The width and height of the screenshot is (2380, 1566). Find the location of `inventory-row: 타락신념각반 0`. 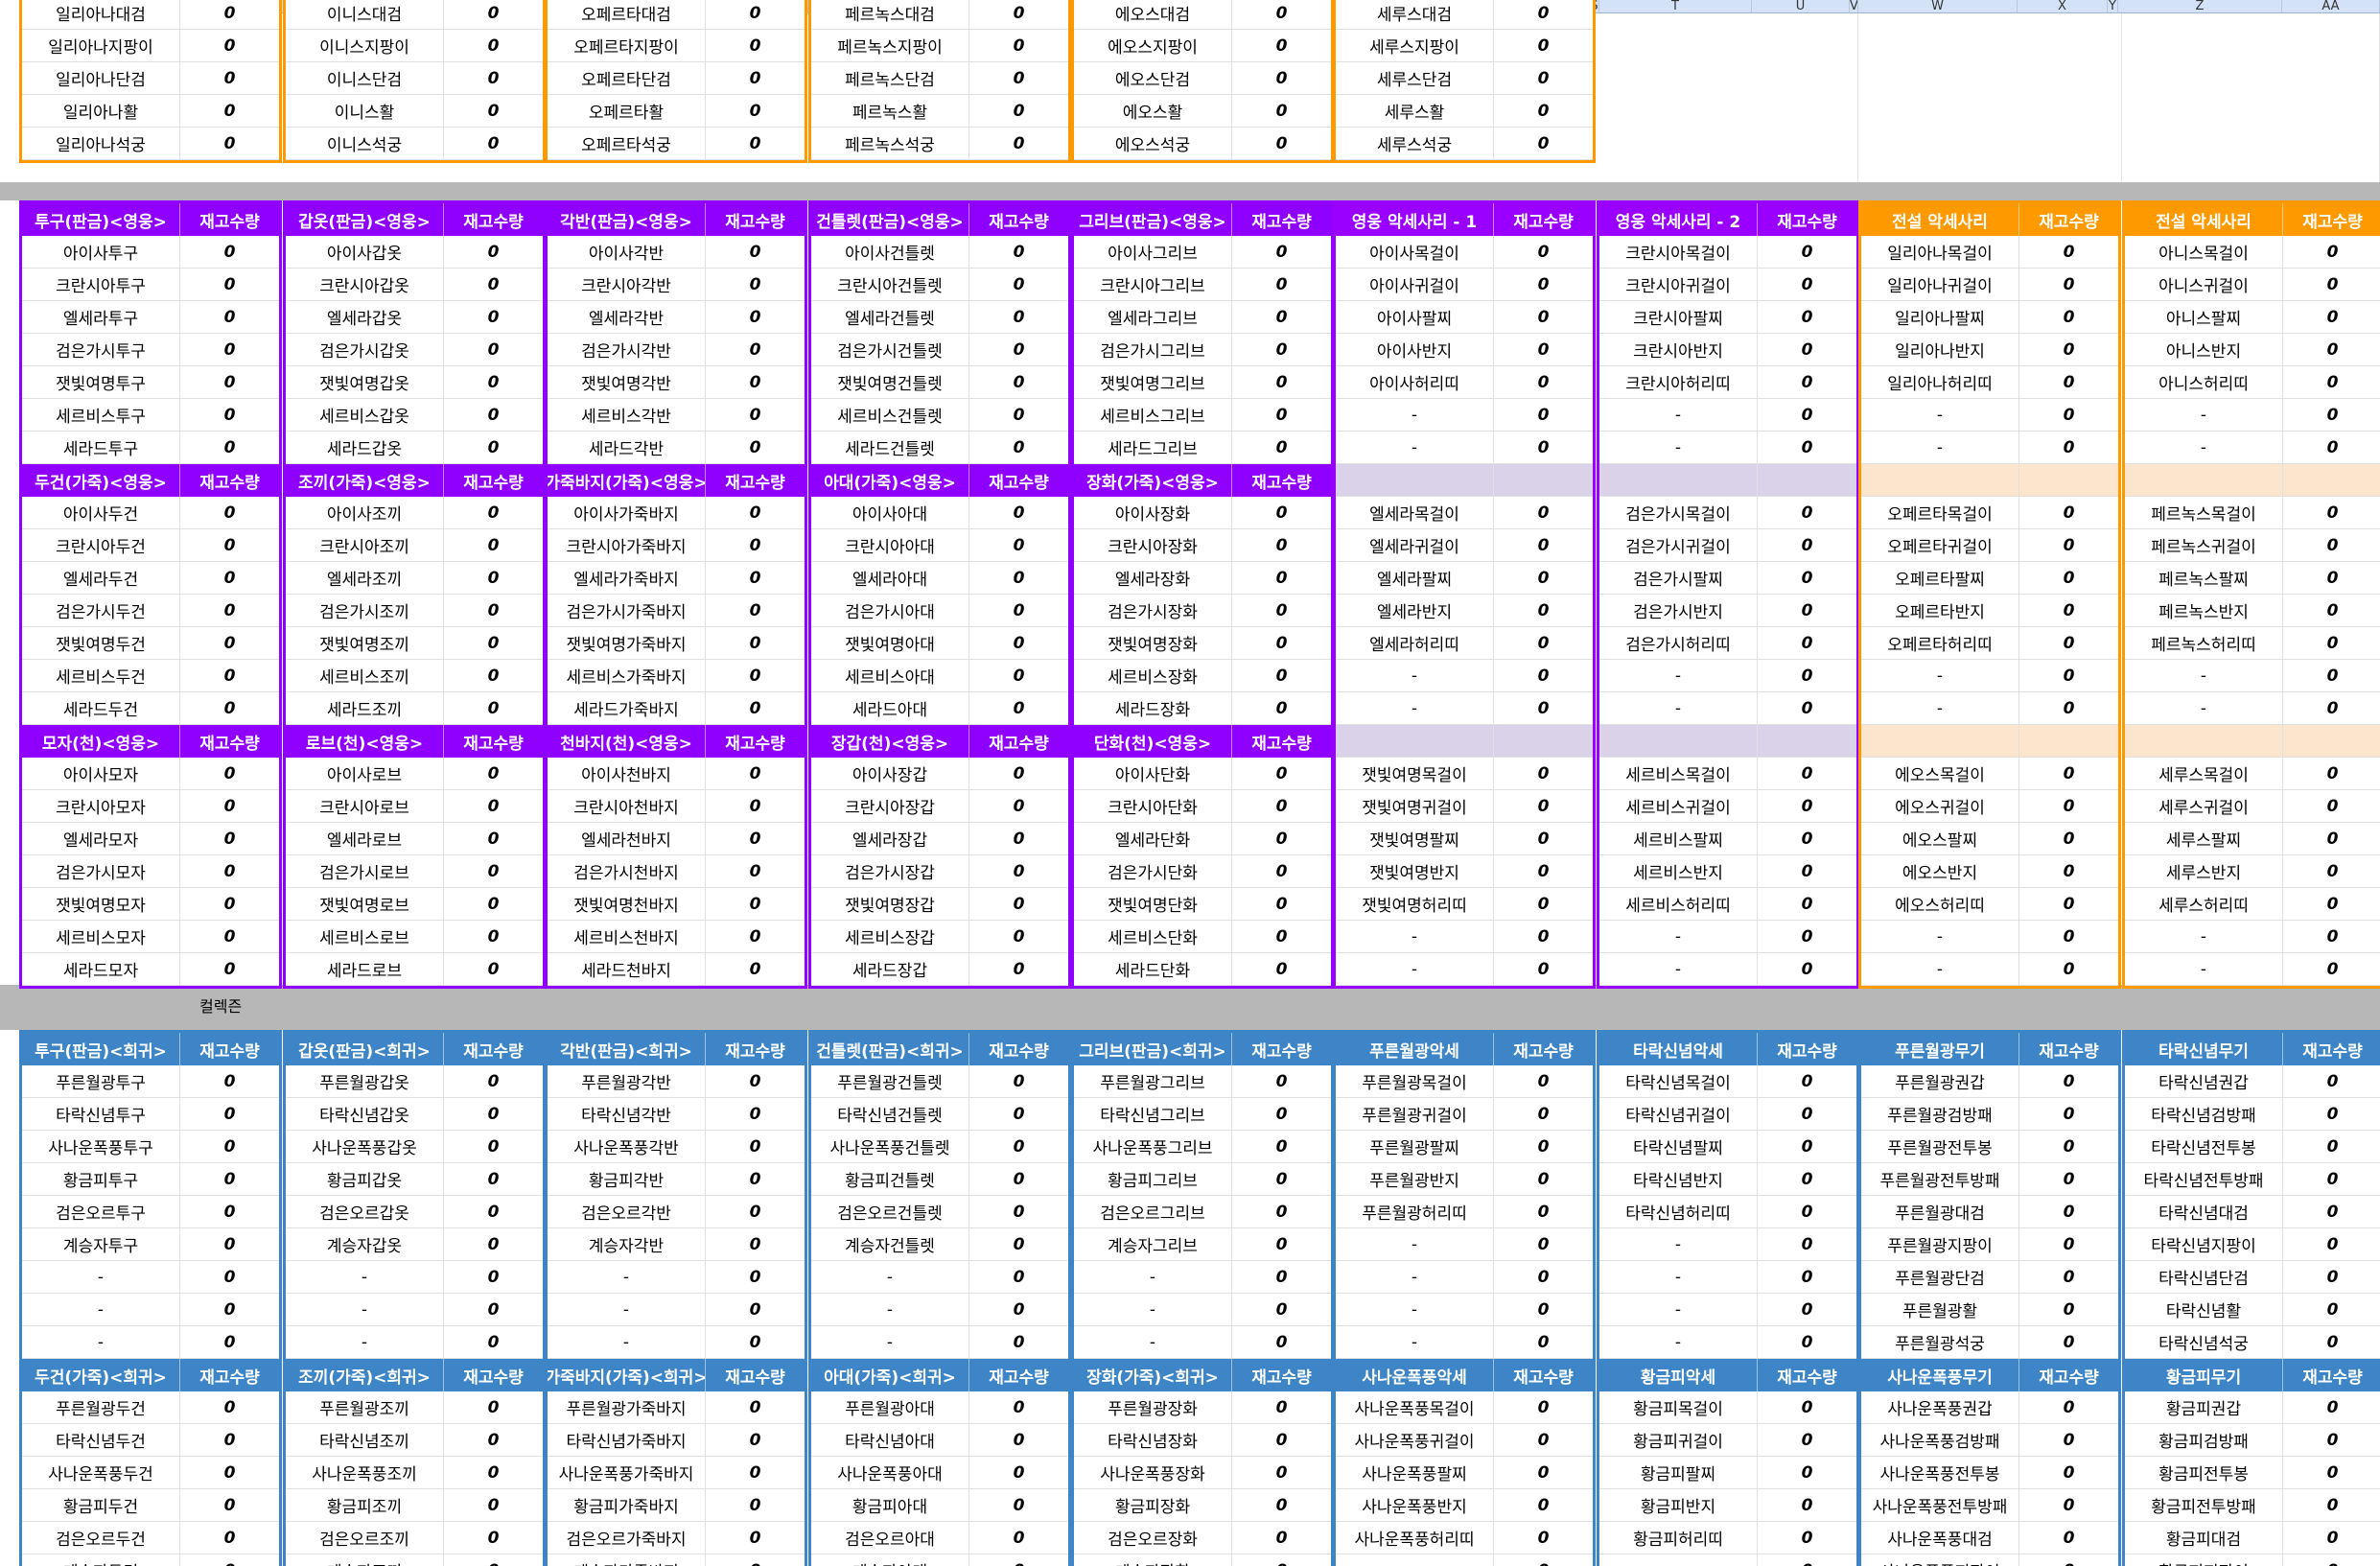

inventory-row: 타락신념각반 0 is located at coordinates (677, 1114).